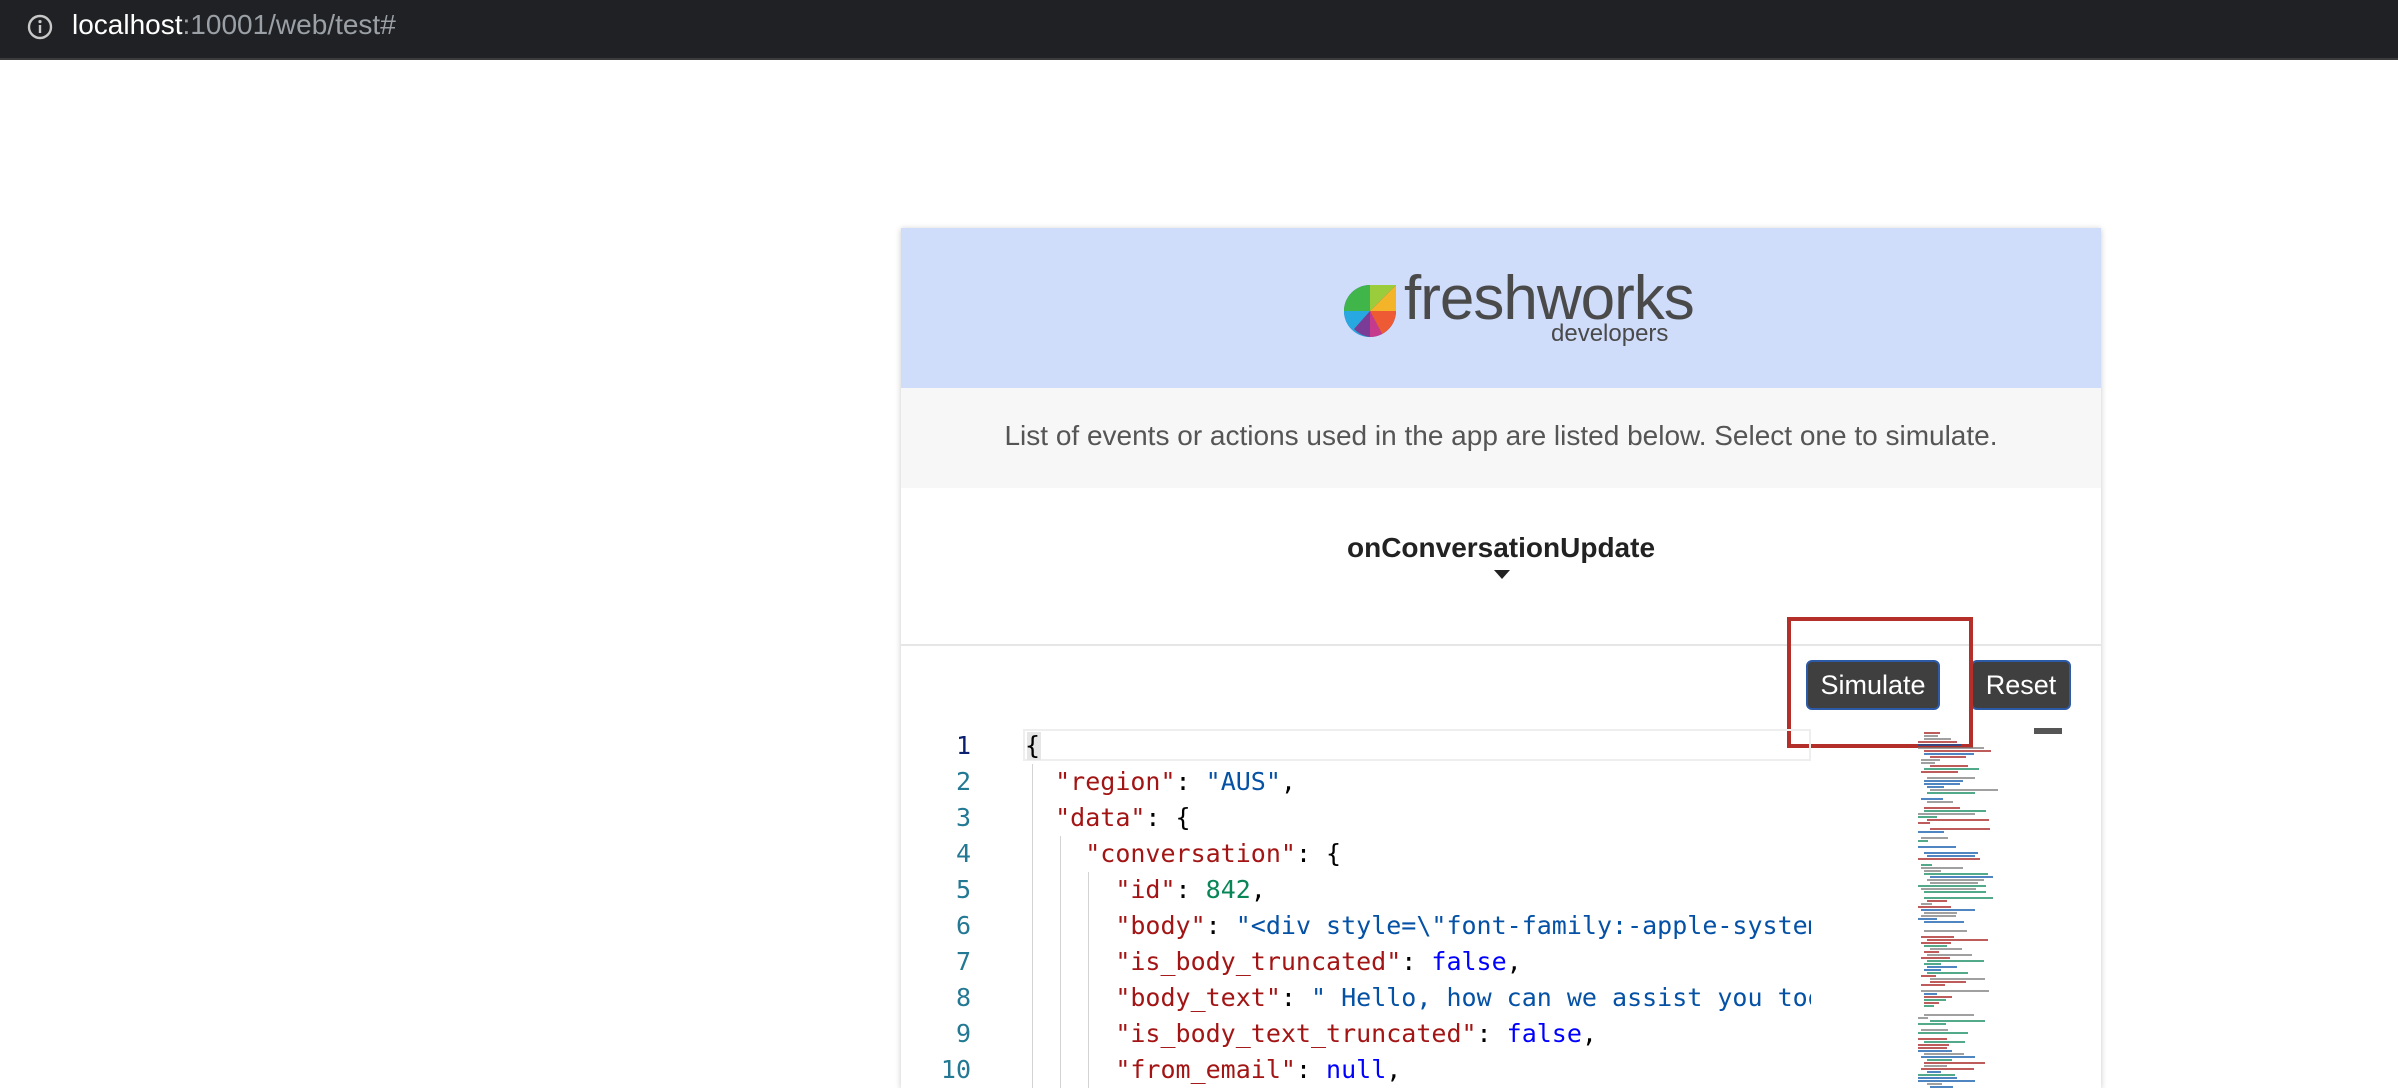  What do you see at coordinates (40, 27) in the screenshot?
I see `info-icon` at bounding box center [40, 27].